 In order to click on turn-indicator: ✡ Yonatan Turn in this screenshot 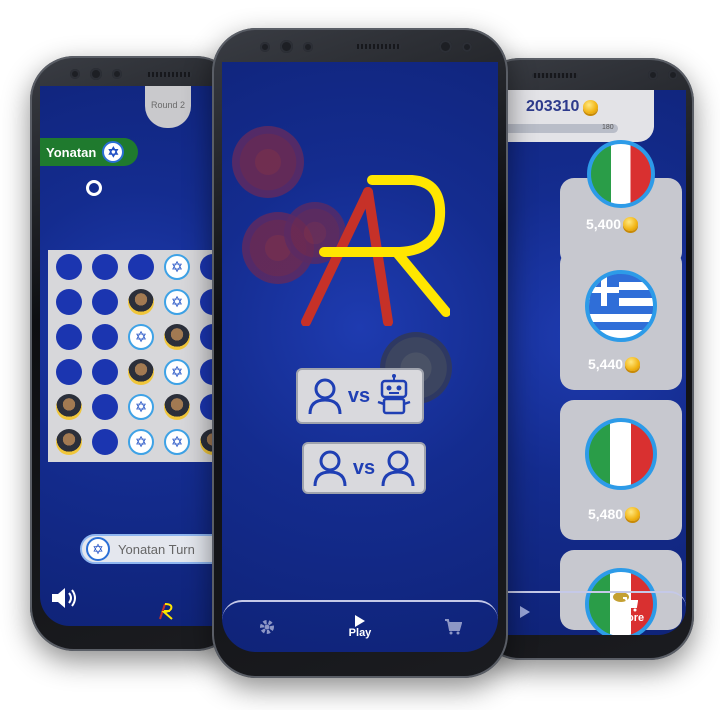, I will do `click(155, 549)`.